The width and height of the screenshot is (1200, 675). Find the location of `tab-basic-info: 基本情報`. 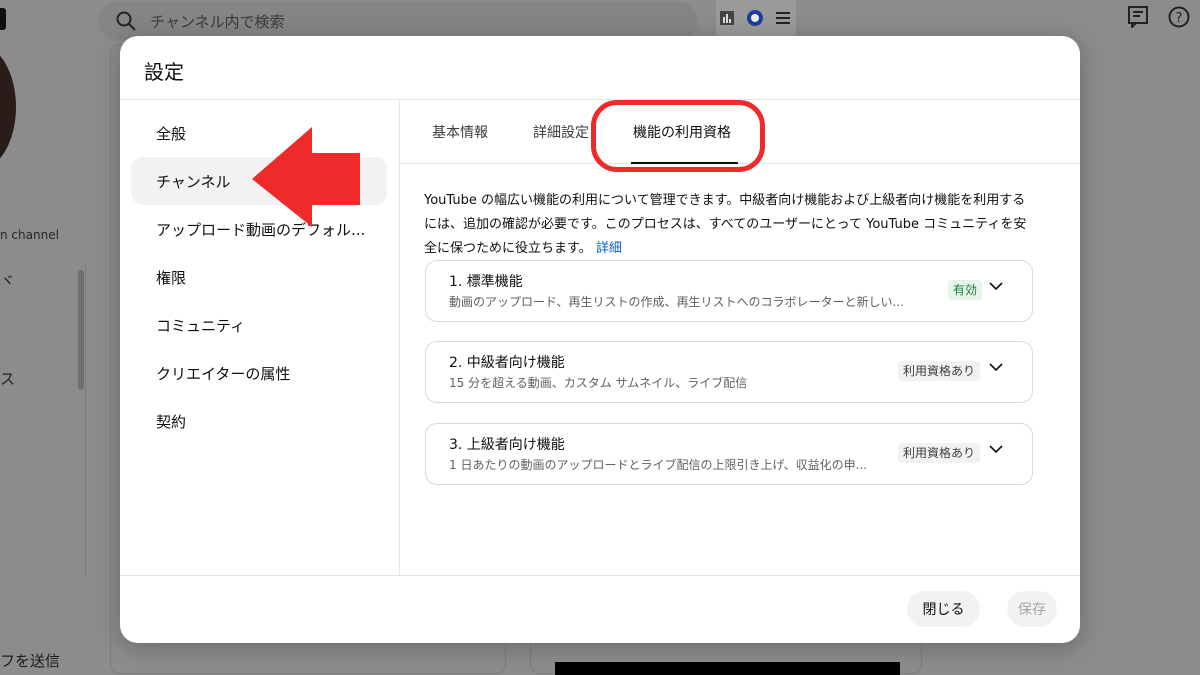

tab-basic-info: 基本情報 is located at coordinates (460, 132).